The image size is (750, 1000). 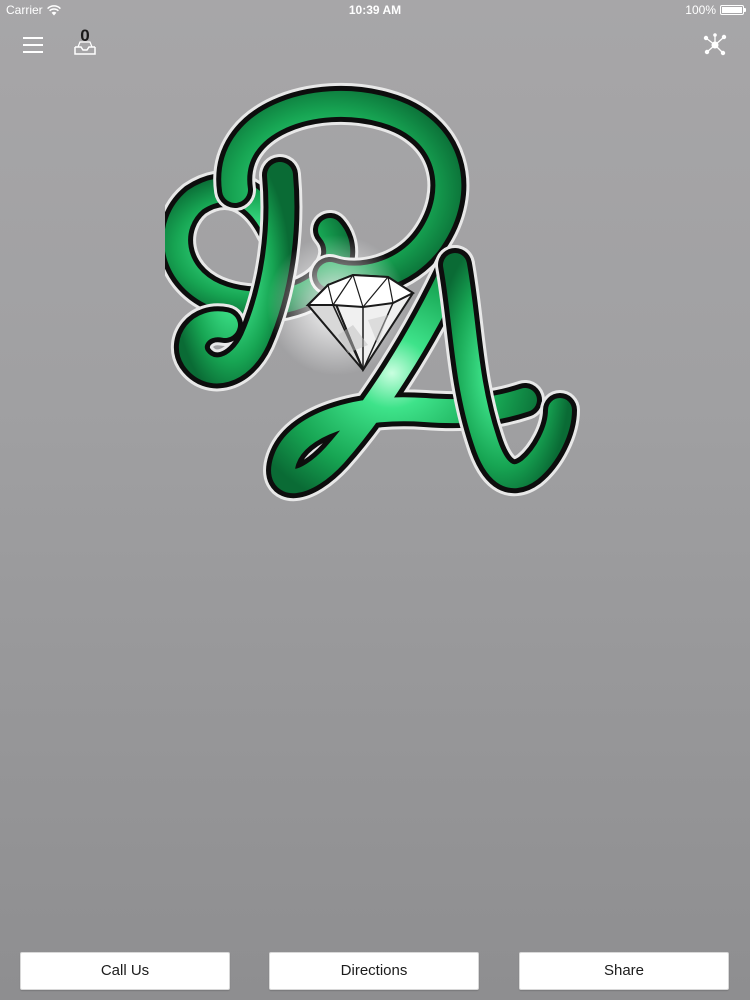 What do you see at coordinates (85, 48) in the screenshot?
I see `inbox-tray-icon` at bounding box center [85, 48].